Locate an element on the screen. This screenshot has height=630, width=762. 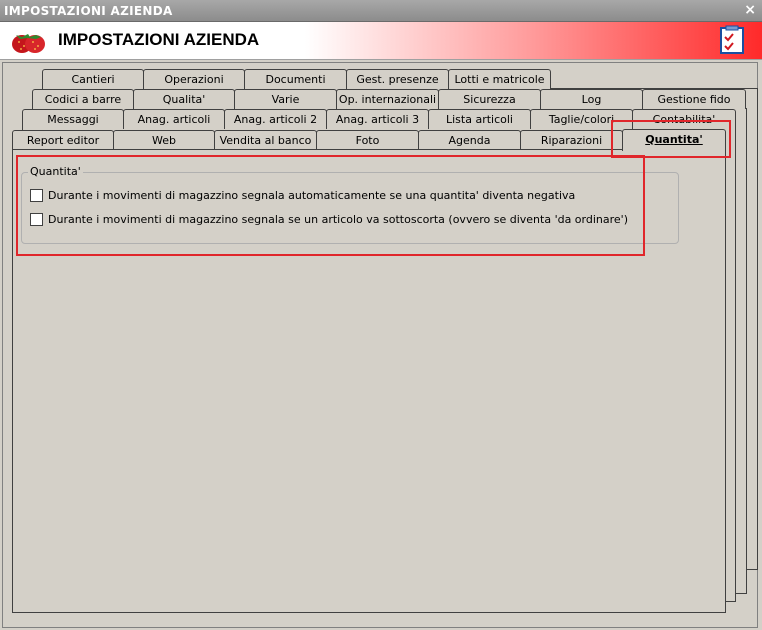
tab-contabilita: Contabilita' is located at coordinates (684, 119).